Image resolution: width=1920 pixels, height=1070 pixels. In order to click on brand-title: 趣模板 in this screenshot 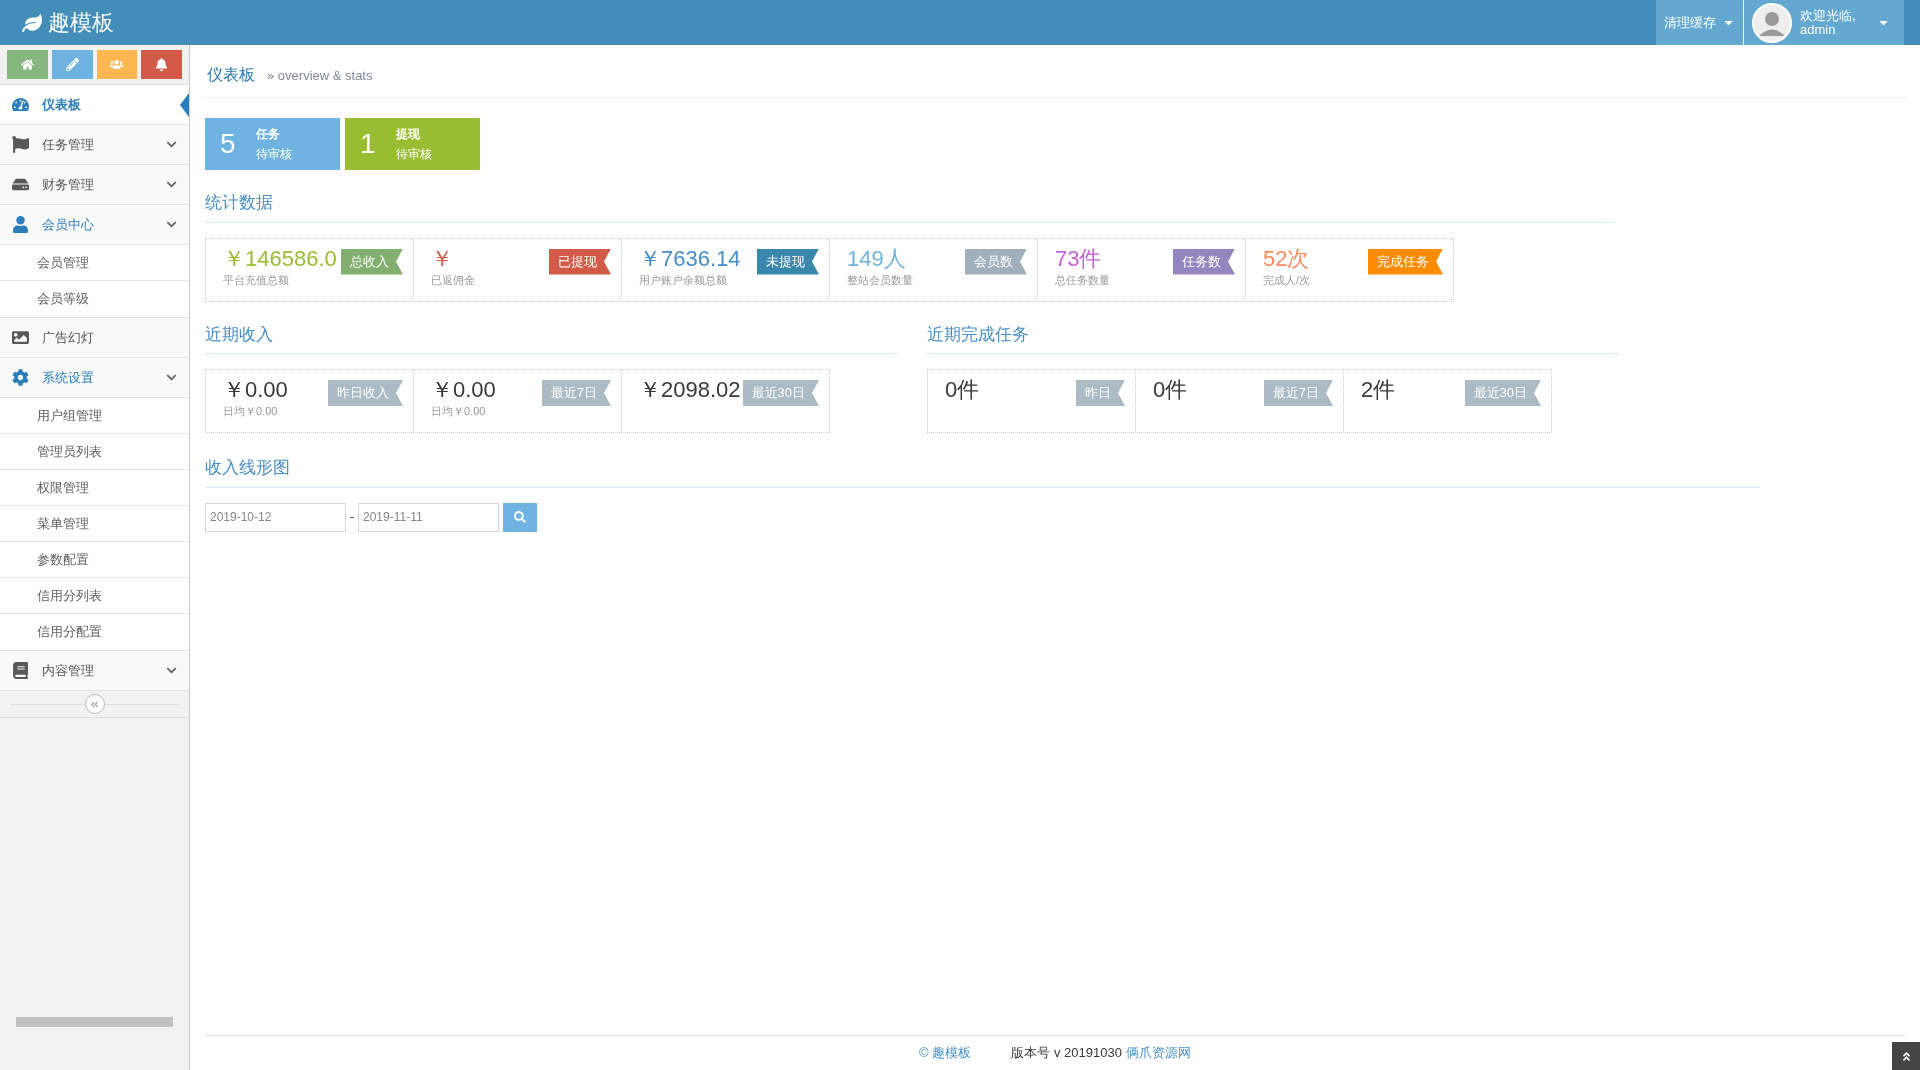, I will do `click(81, 23)`.